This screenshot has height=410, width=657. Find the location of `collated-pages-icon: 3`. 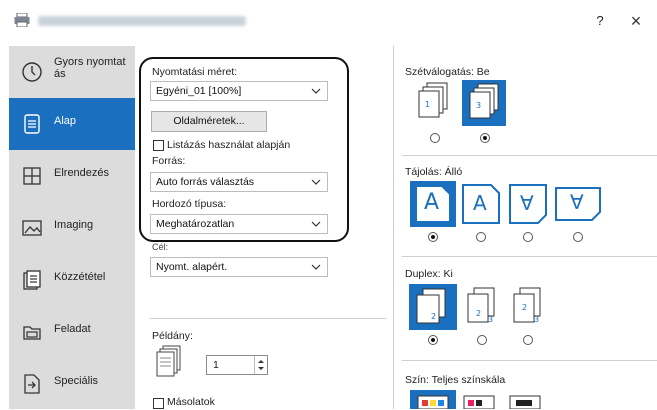

collated-pages-icon: 3 is located at coordinates (484, 101).